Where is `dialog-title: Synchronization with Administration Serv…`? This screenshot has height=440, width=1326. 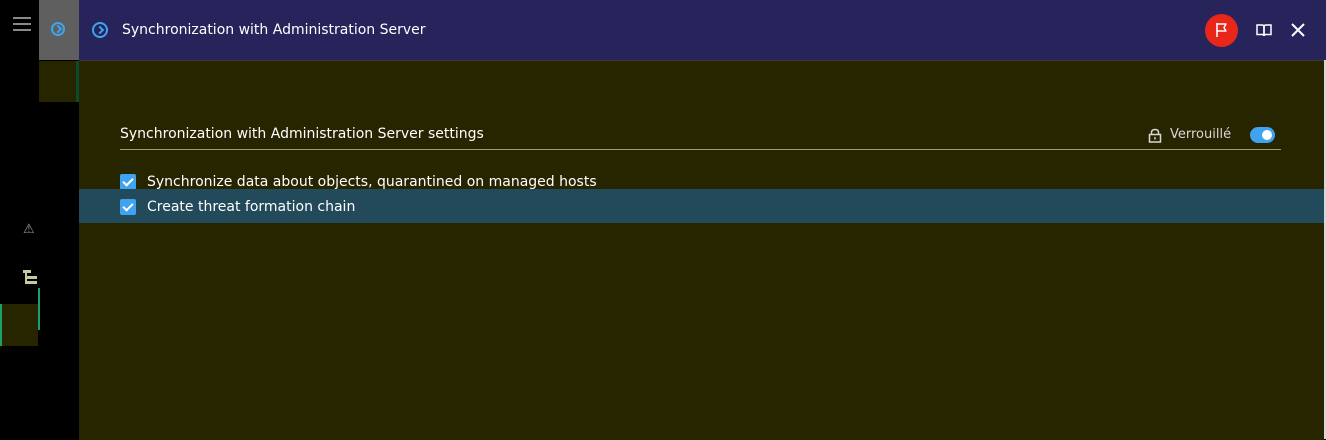
dialog-title: Synchronization with Administration Serv… is located at coordinates (274, 30).